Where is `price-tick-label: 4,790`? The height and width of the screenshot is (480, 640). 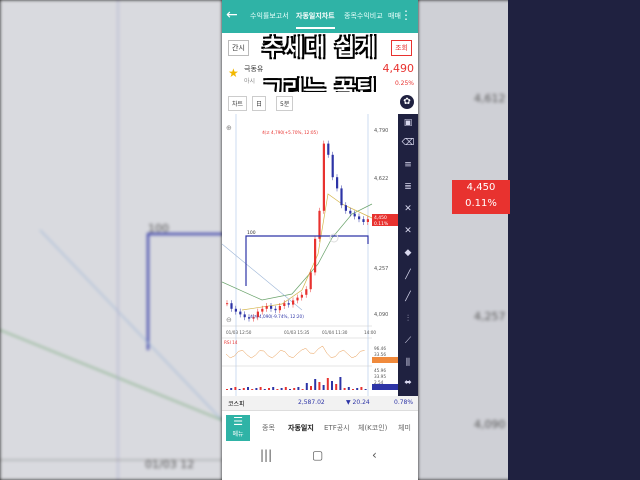 price-tick-label: 4,790 is located at coordinates (381, 131).